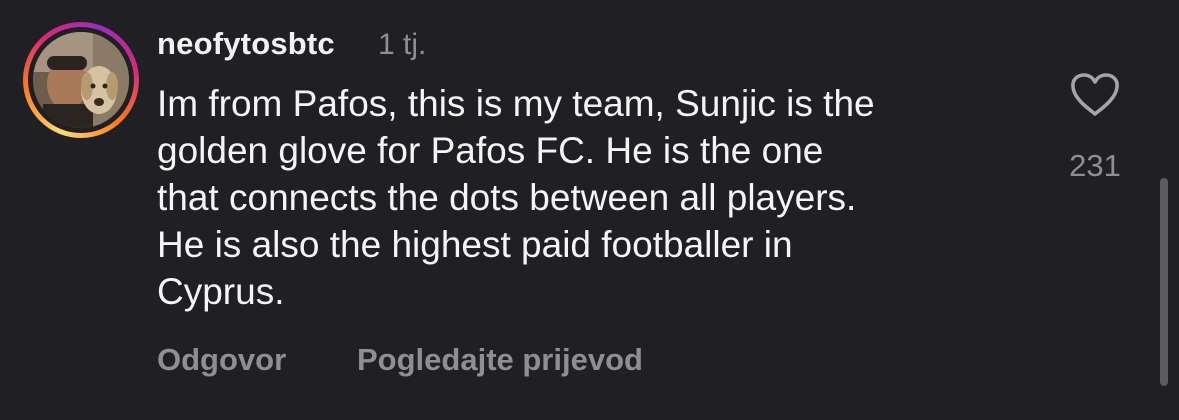  Describe the element at coordinates (246, 44) in the screenshot. I see `comment-username: neofytosbtc` at that location.